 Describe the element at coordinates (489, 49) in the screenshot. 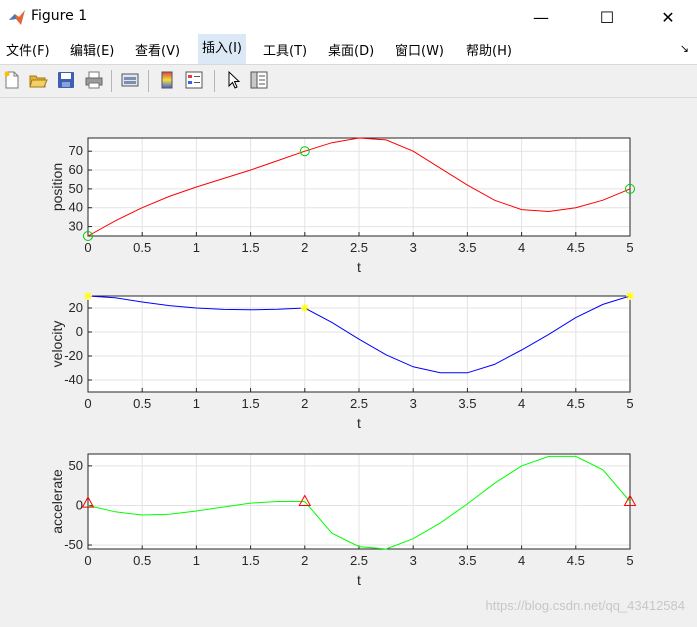

I see `menu-help: 帮助(H)` at that location.